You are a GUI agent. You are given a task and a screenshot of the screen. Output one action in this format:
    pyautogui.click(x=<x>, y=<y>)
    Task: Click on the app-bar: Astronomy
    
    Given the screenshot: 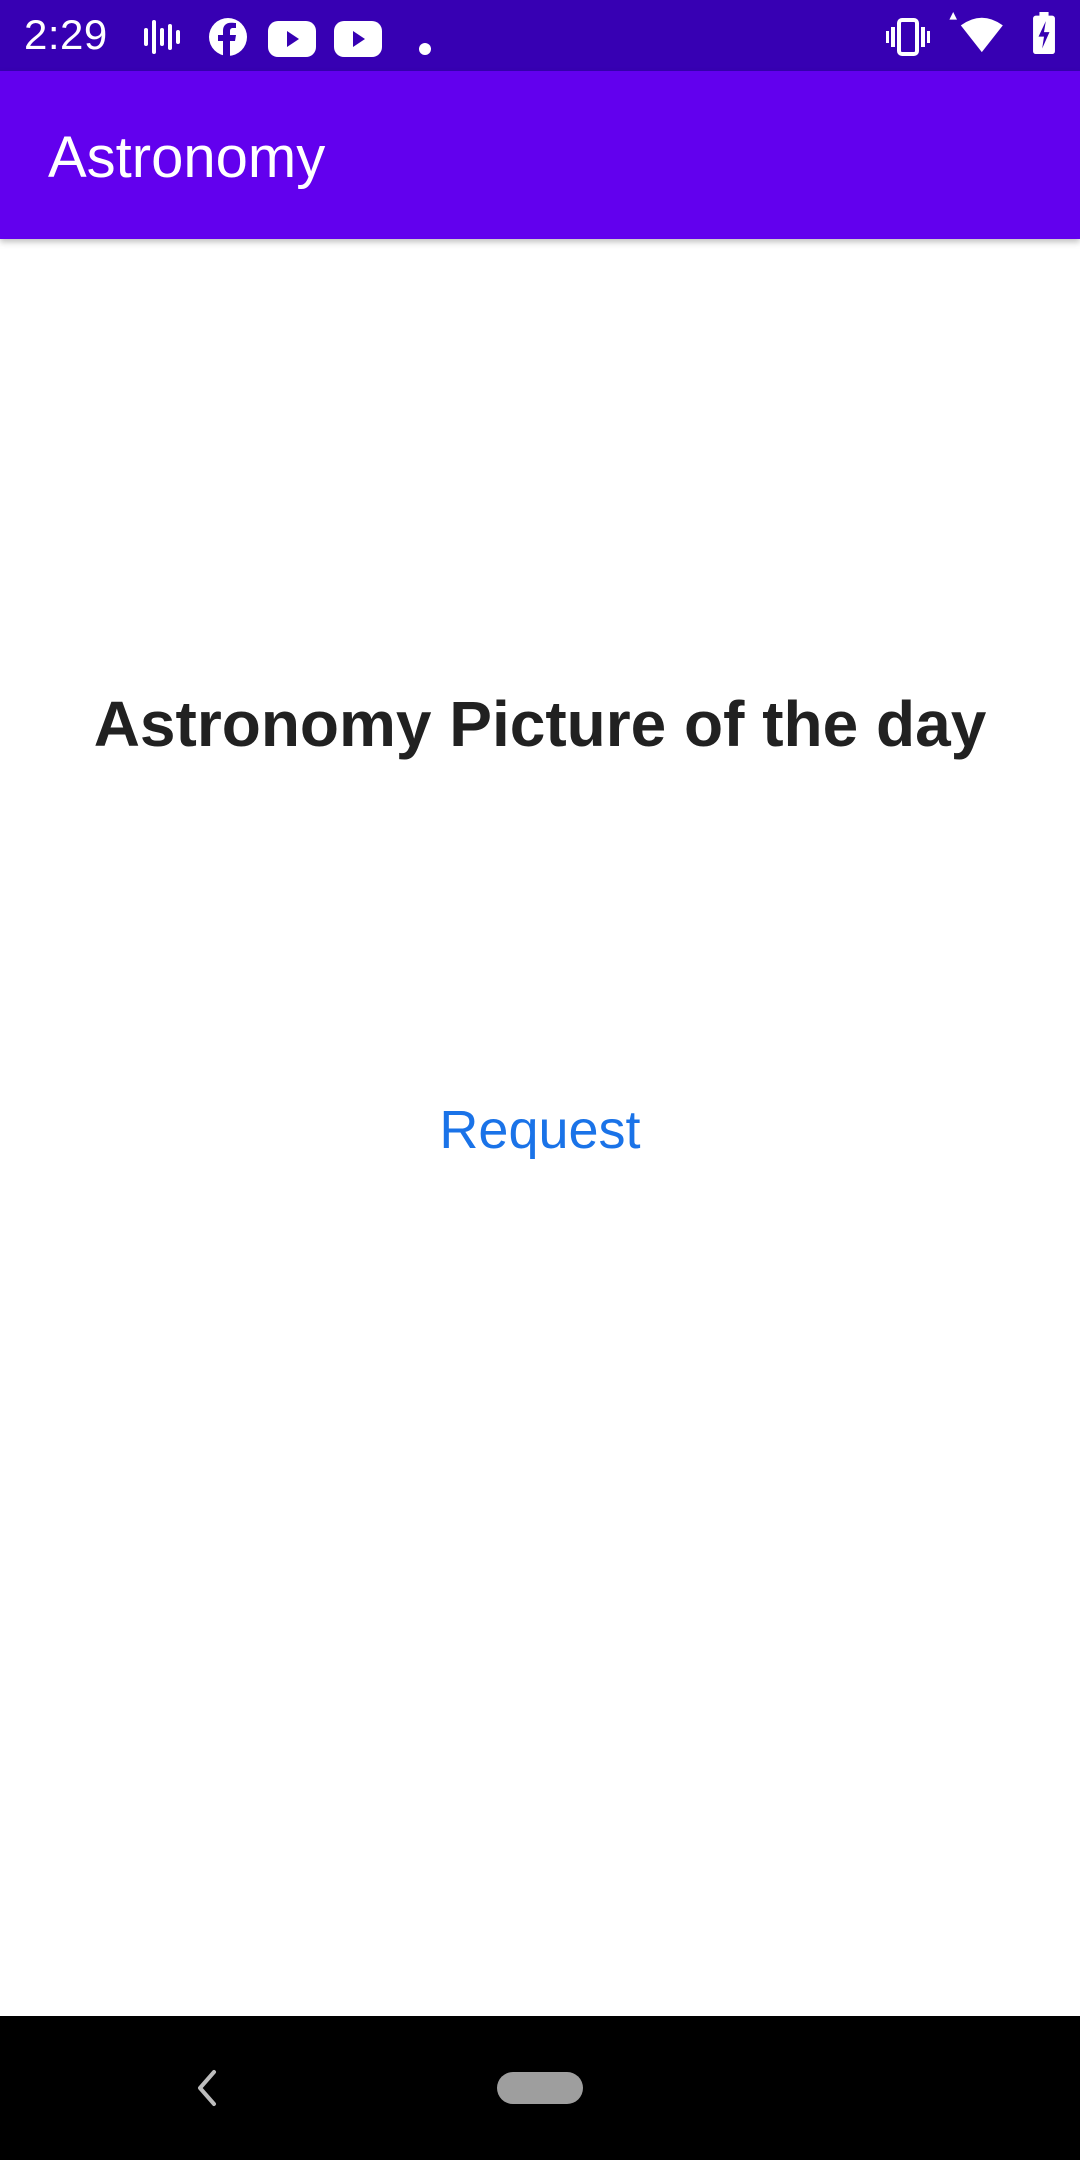 What is the action you would take?
    pyautogui.click(x=540, y=155)
    